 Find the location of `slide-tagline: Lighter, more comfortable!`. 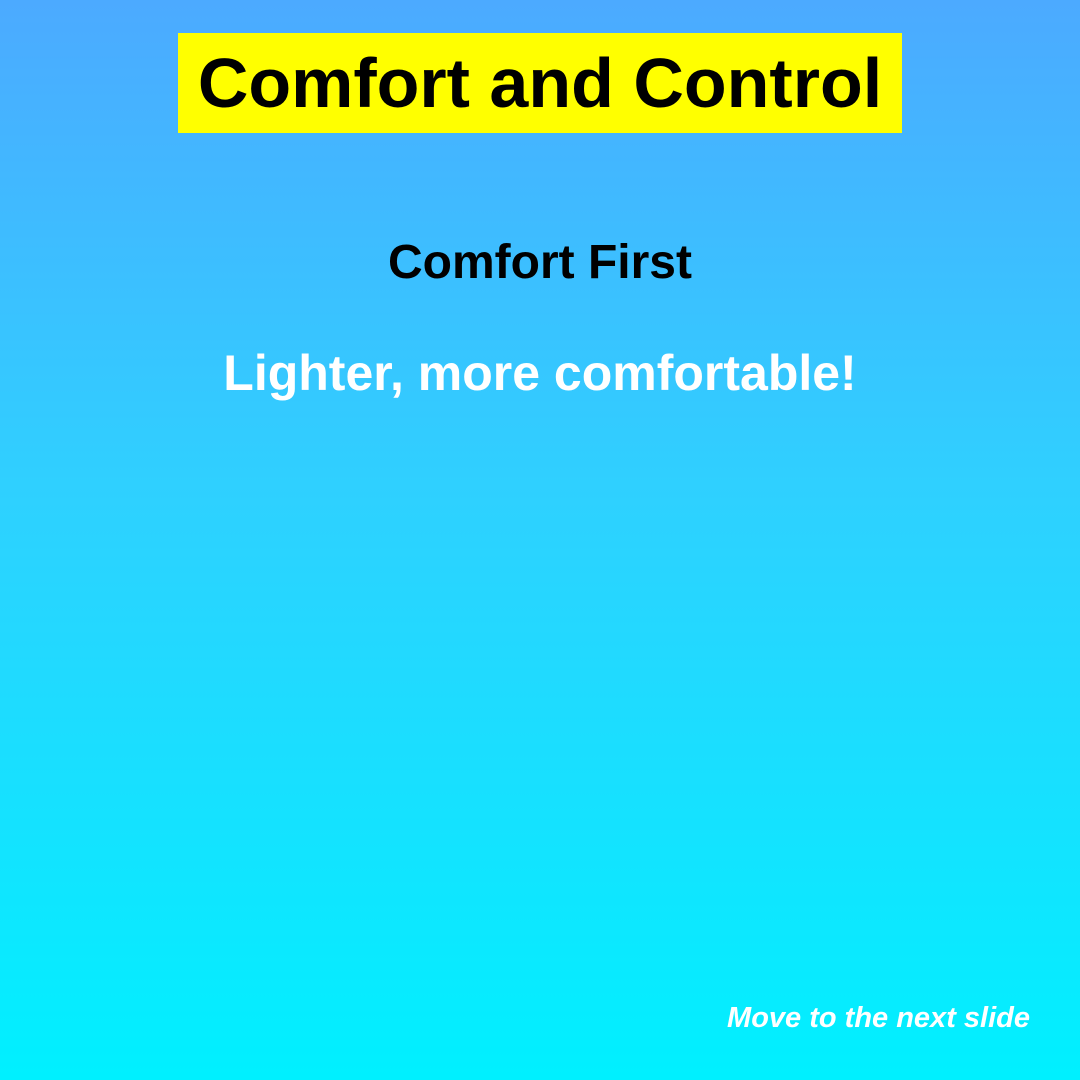

slide-tagline: Lighter, more comfortable! is located at coordinates (540, 373).